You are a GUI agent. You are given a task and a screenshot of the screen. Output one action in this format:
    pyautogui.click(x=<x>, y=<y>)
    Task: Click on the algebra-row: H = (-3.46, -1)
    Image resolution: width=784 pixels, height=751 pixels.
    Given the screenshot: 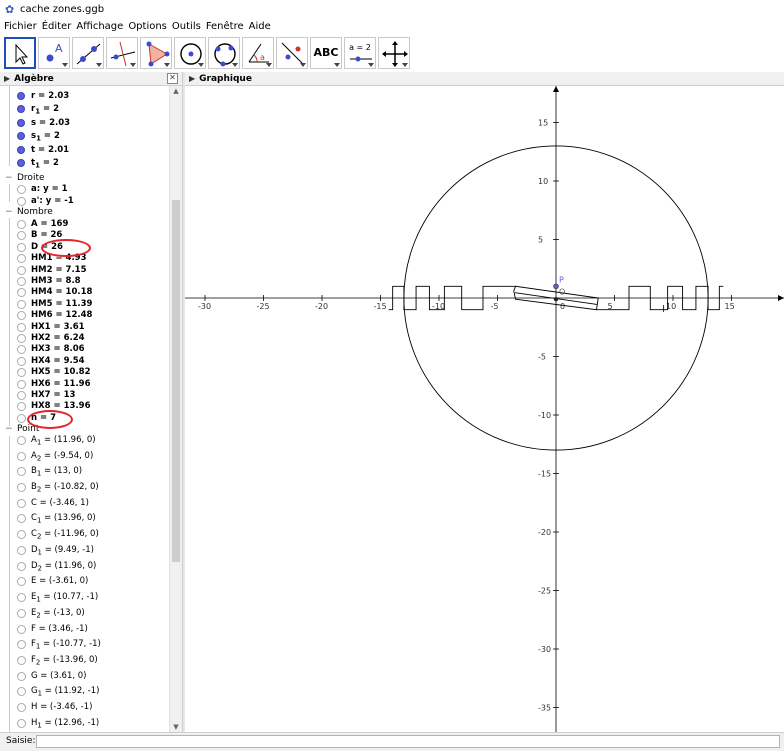 What is the action you would take?
    pyautogui.click(x=84, y=707)
    